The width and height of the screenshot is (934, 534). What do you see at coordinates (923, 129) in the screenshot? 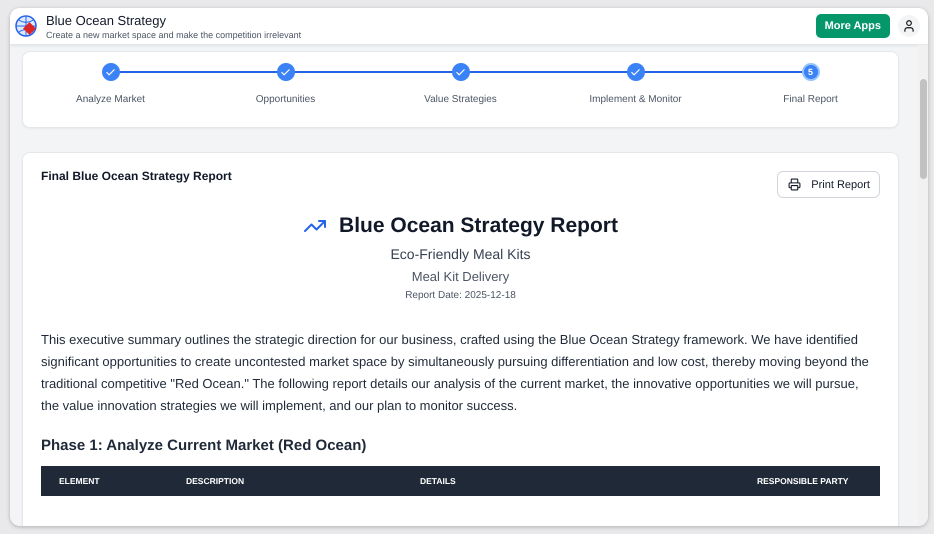
I see `scrollbar-thumb` at bounding box center [923, 129].